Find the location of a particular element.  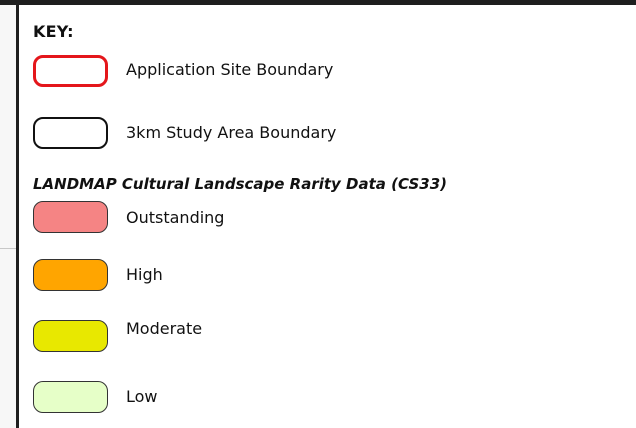

legend-top-border is located at coordinates (318, 2).